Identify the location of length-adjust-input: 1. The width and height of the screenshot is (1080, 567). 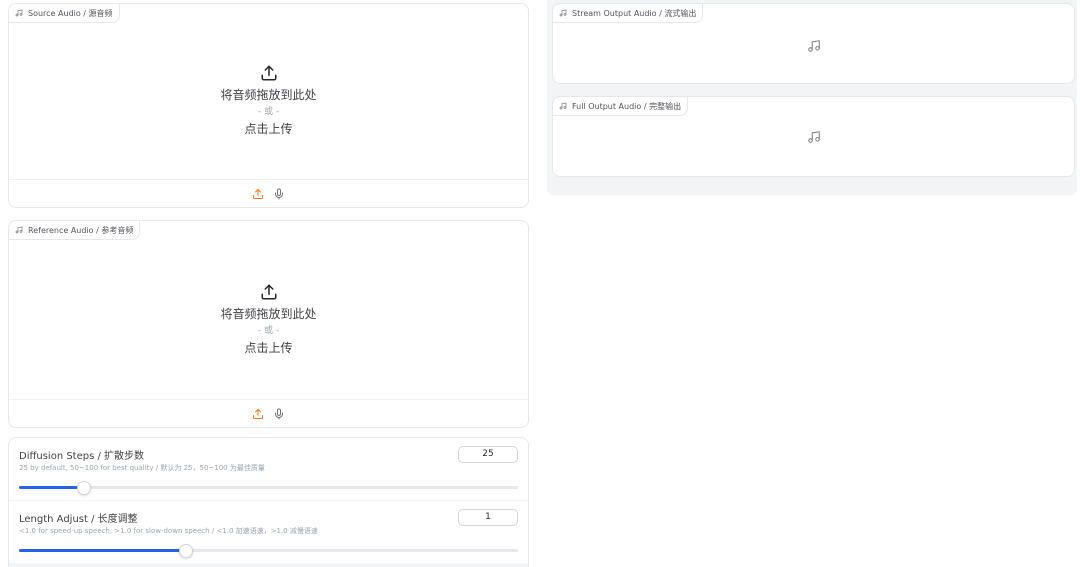
(488, 517).